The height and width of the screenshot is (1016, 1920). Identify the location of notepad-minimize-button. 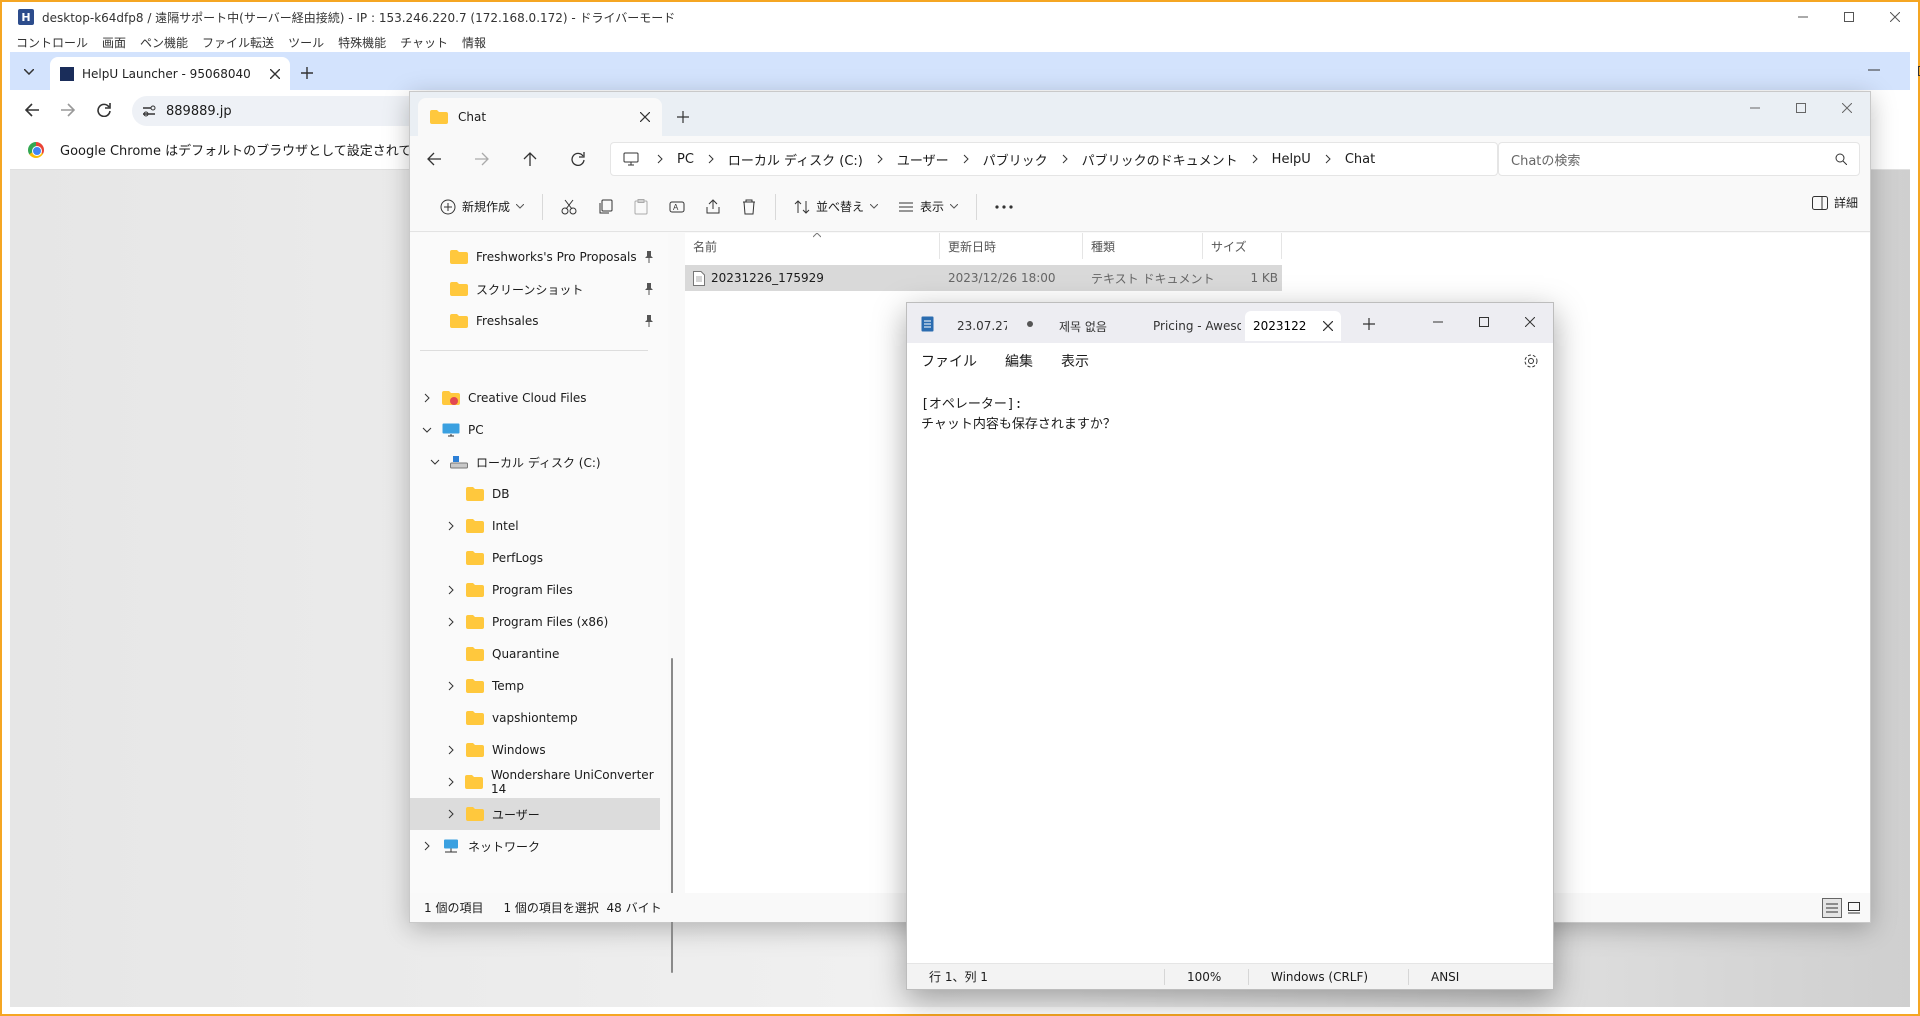
(1438, 322).